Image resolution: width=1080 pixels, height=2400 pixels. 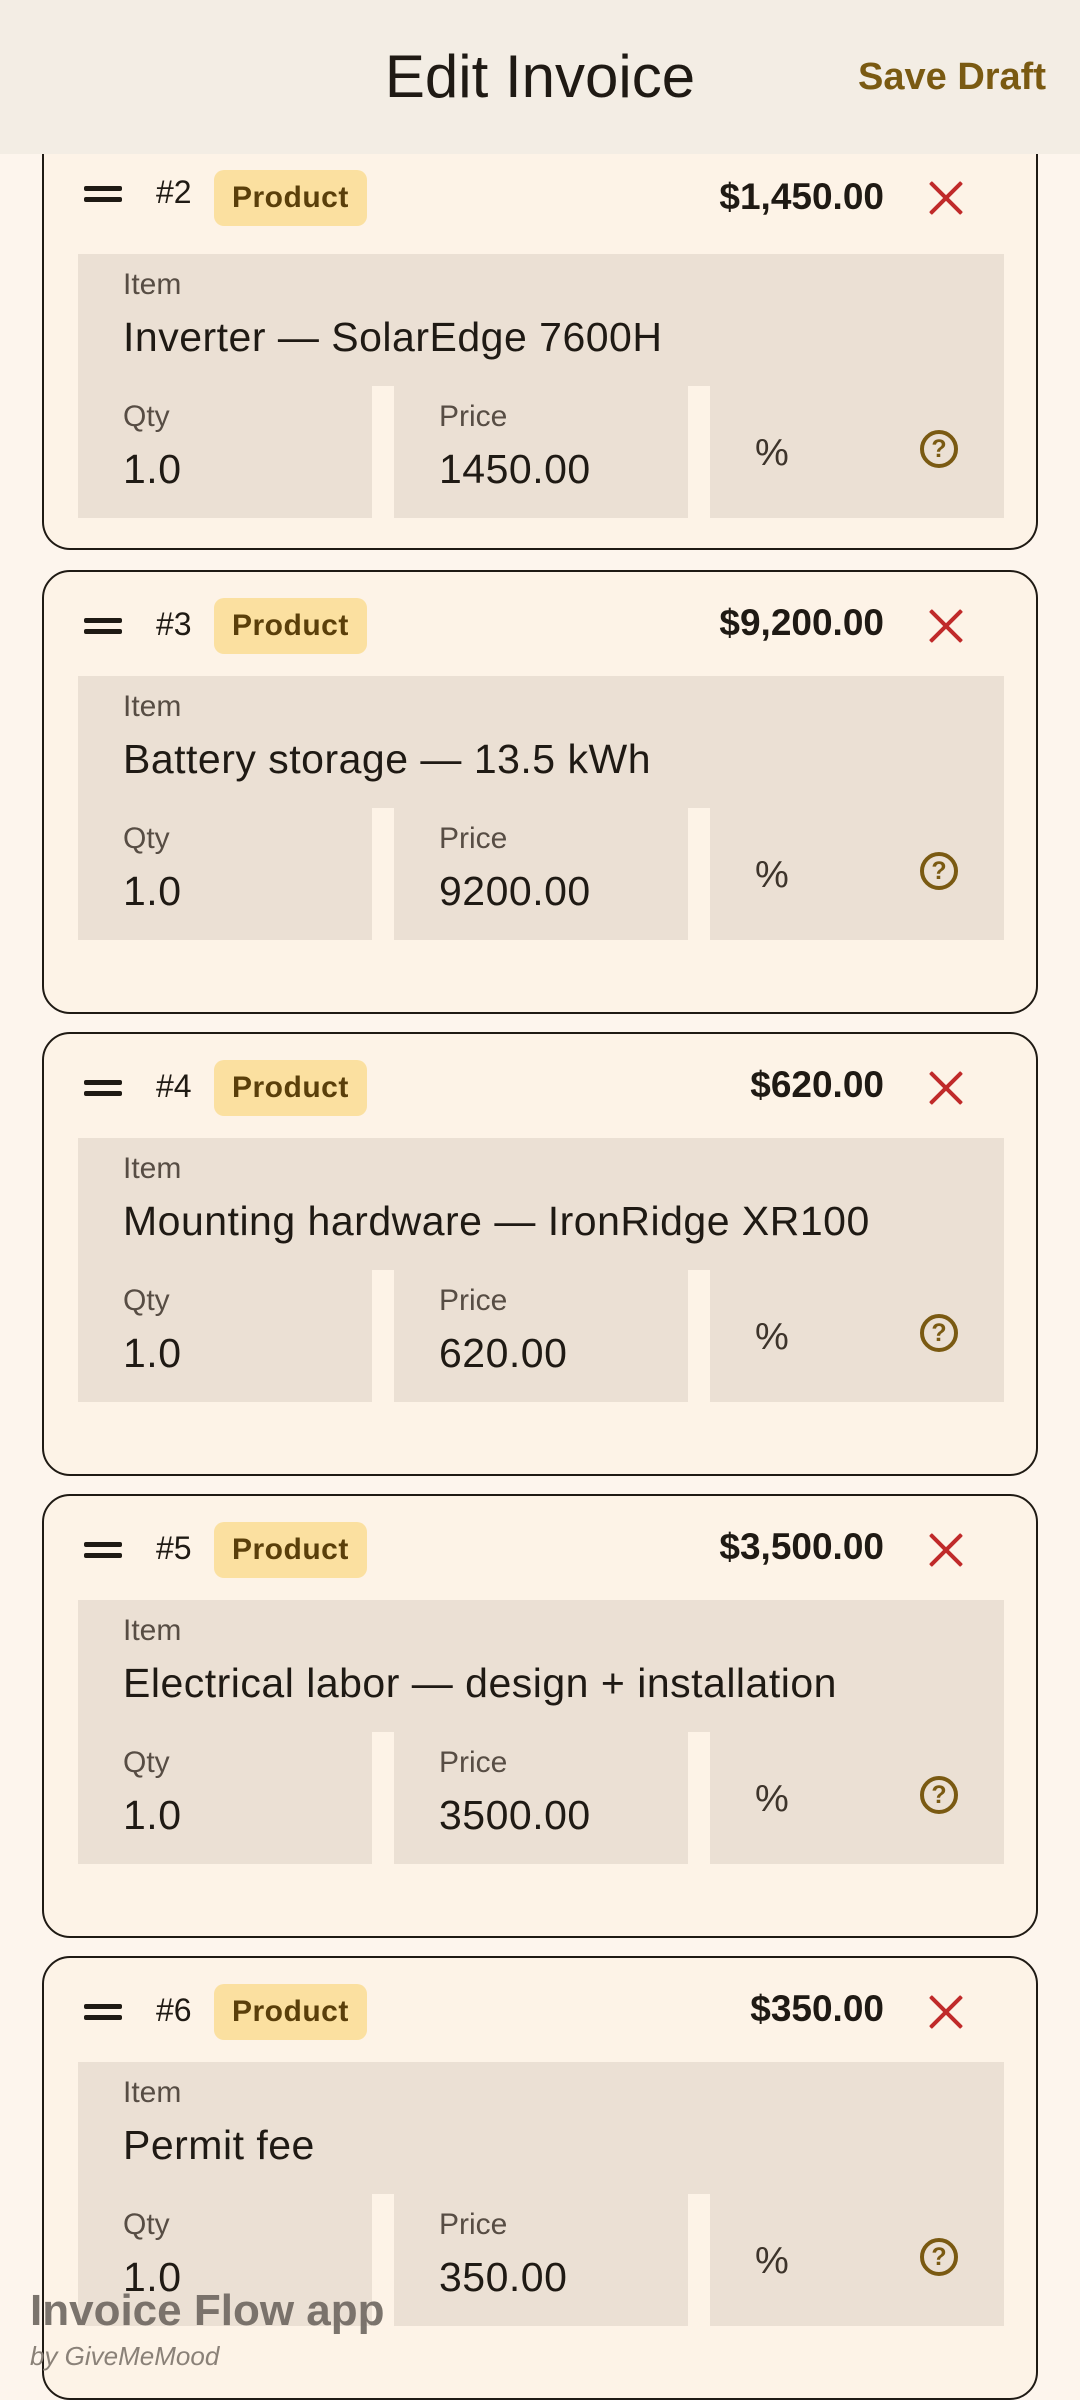 I want to click on app-bar: Edit Invoice Save Draft, so click(x=540, y=77).